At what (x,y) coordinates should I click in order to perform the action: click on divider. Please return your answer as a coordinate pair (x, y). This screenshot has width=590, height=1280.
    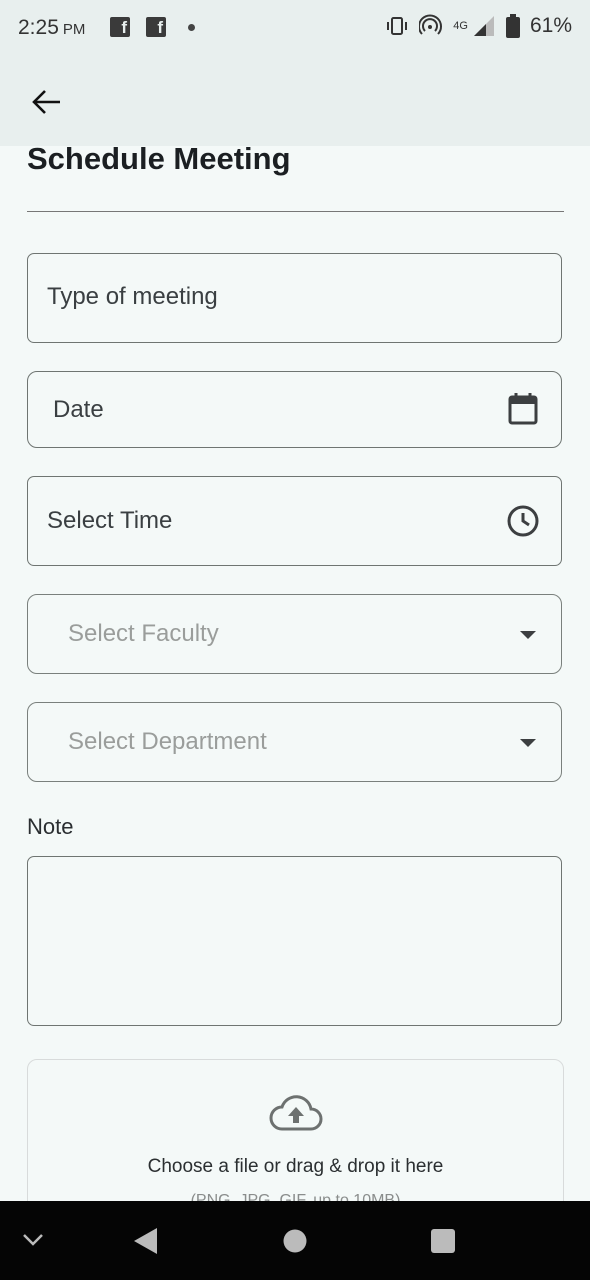
    Looking at the image, I should click on (295, 211).